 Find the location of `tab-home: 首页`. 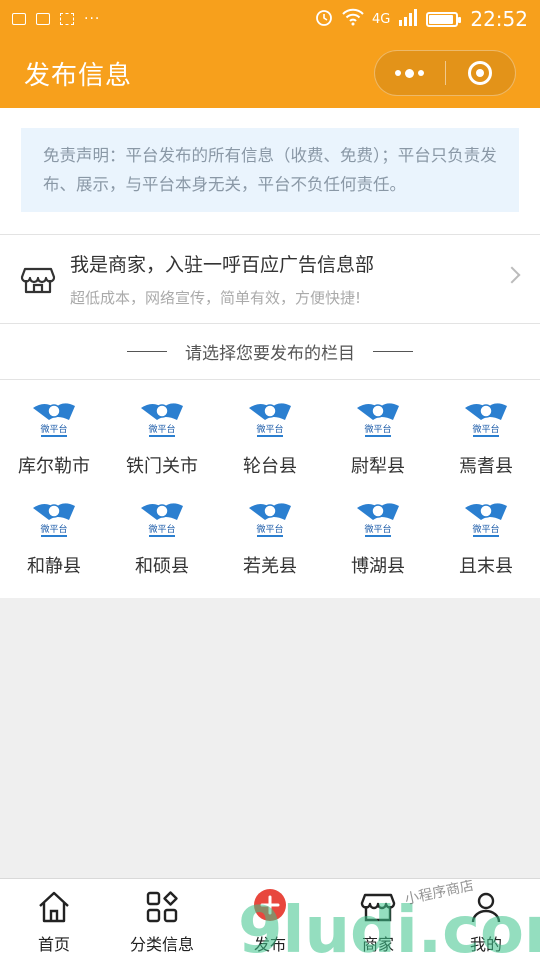

tab-home: 首页 is located at coordinates (54, 919).